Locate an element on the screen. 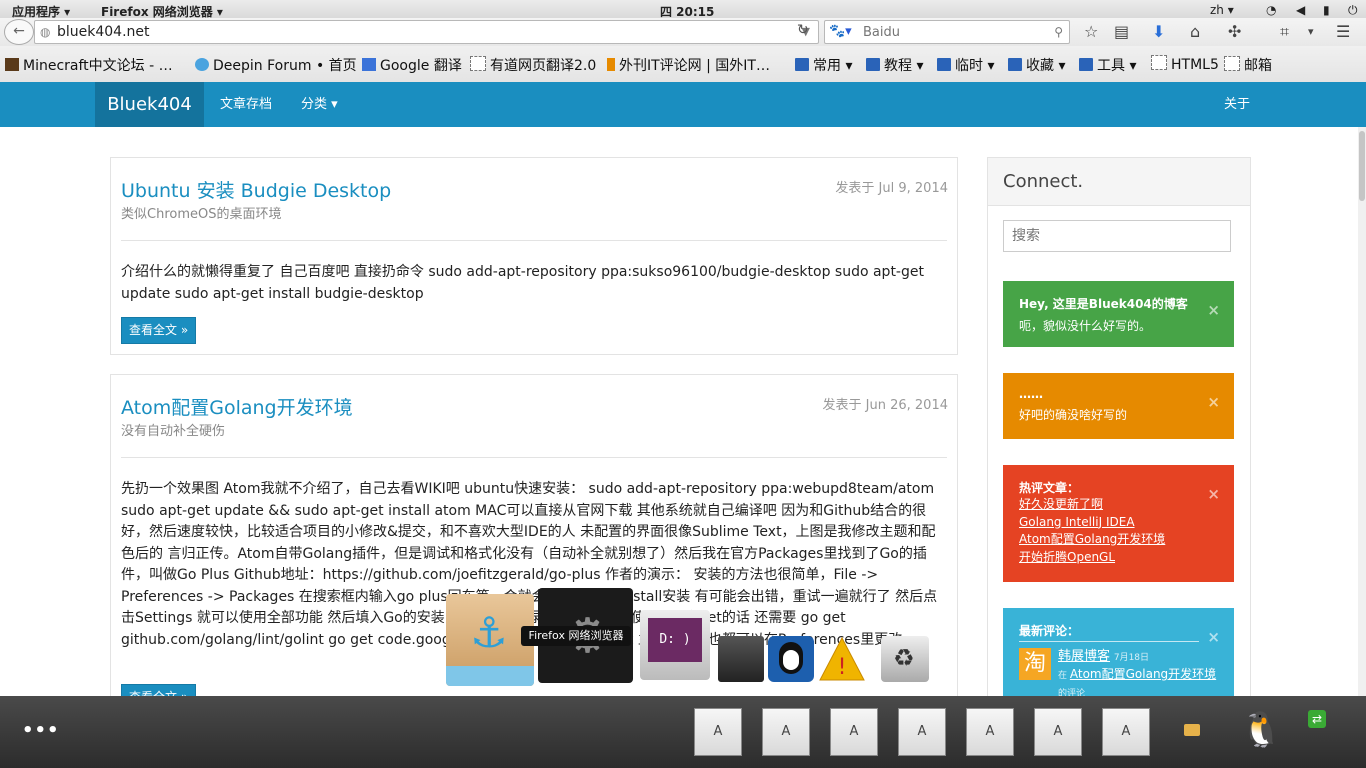 The width and height of the screenshot is (1366, 768). tux-penguin-icon: 🐧 is located at coordinates (1261, 730).